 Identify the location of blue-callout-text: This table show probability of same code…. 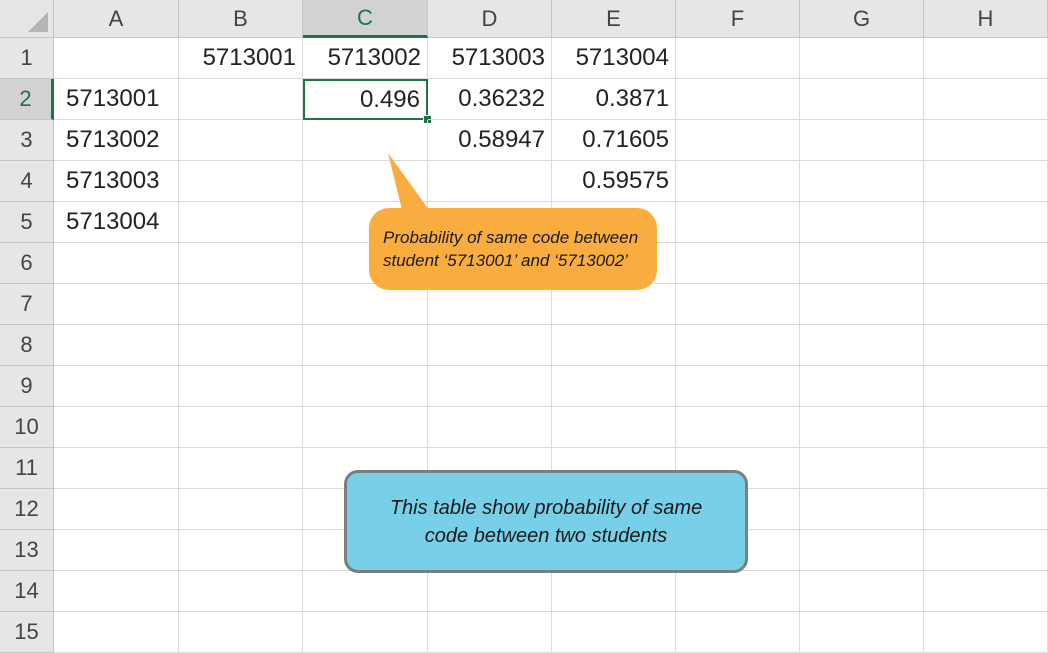
(546, 521).